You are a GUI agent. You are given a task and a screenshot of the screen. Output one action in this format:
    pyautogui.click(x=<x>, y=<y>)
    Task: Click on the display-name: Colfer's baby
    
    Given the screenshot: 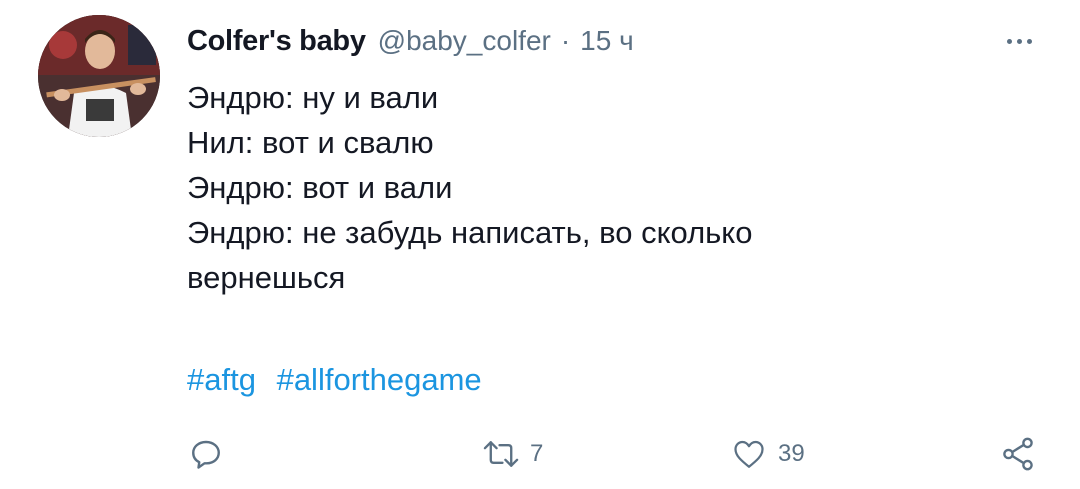 What is the action you would take?
    pyautogui.click(x=276, y=41)
    